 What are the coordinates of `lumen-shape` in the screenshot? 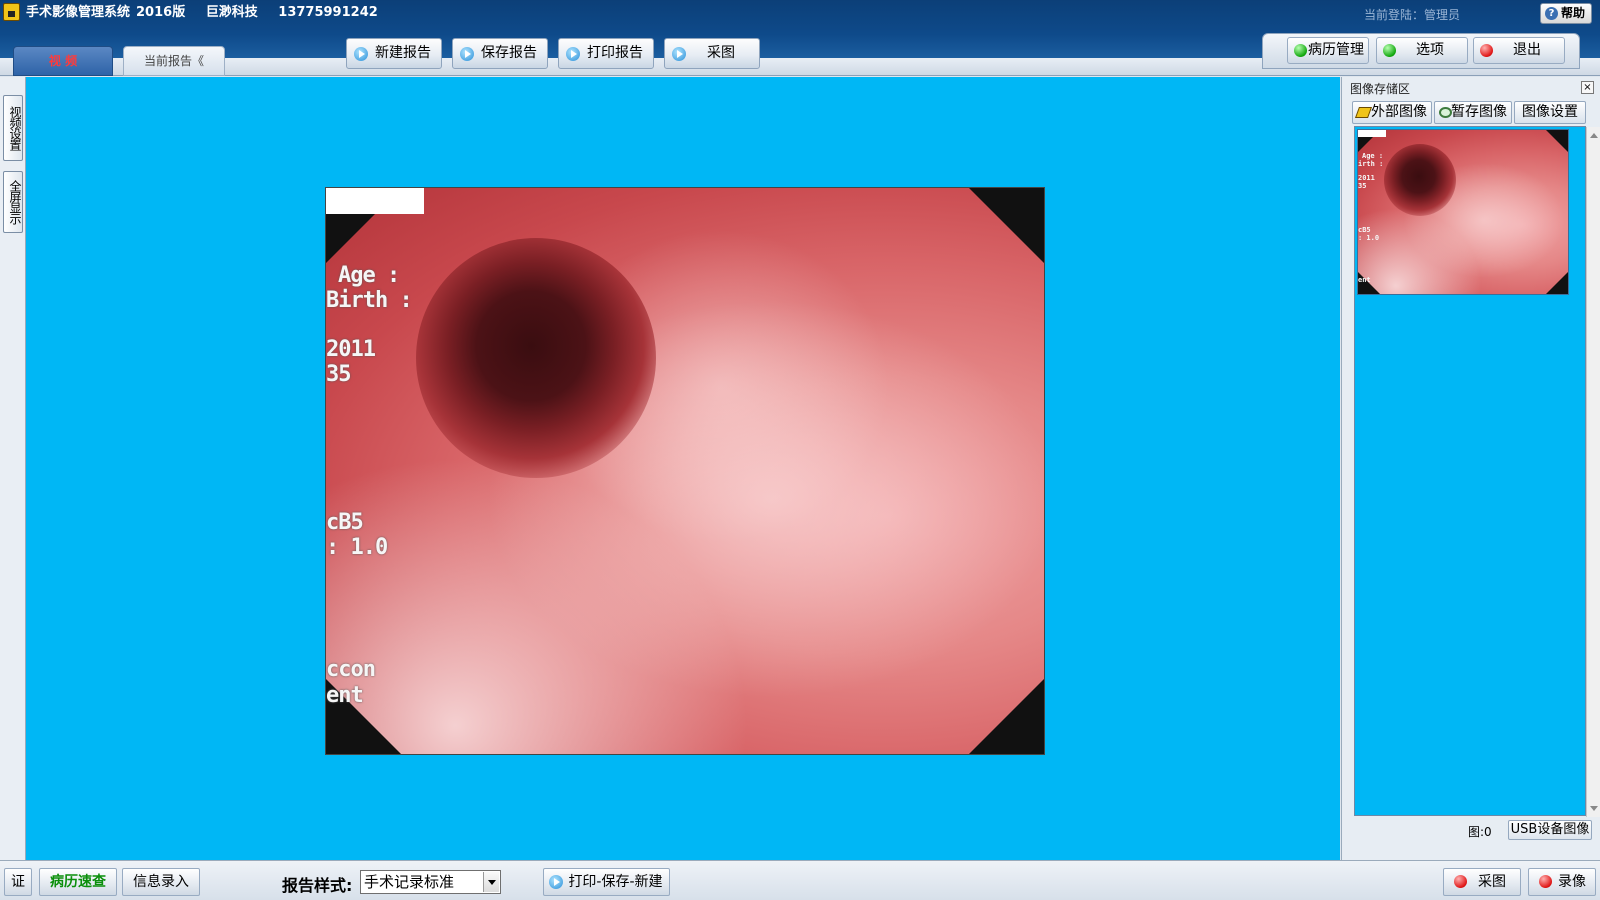 It's located at (536, 358).